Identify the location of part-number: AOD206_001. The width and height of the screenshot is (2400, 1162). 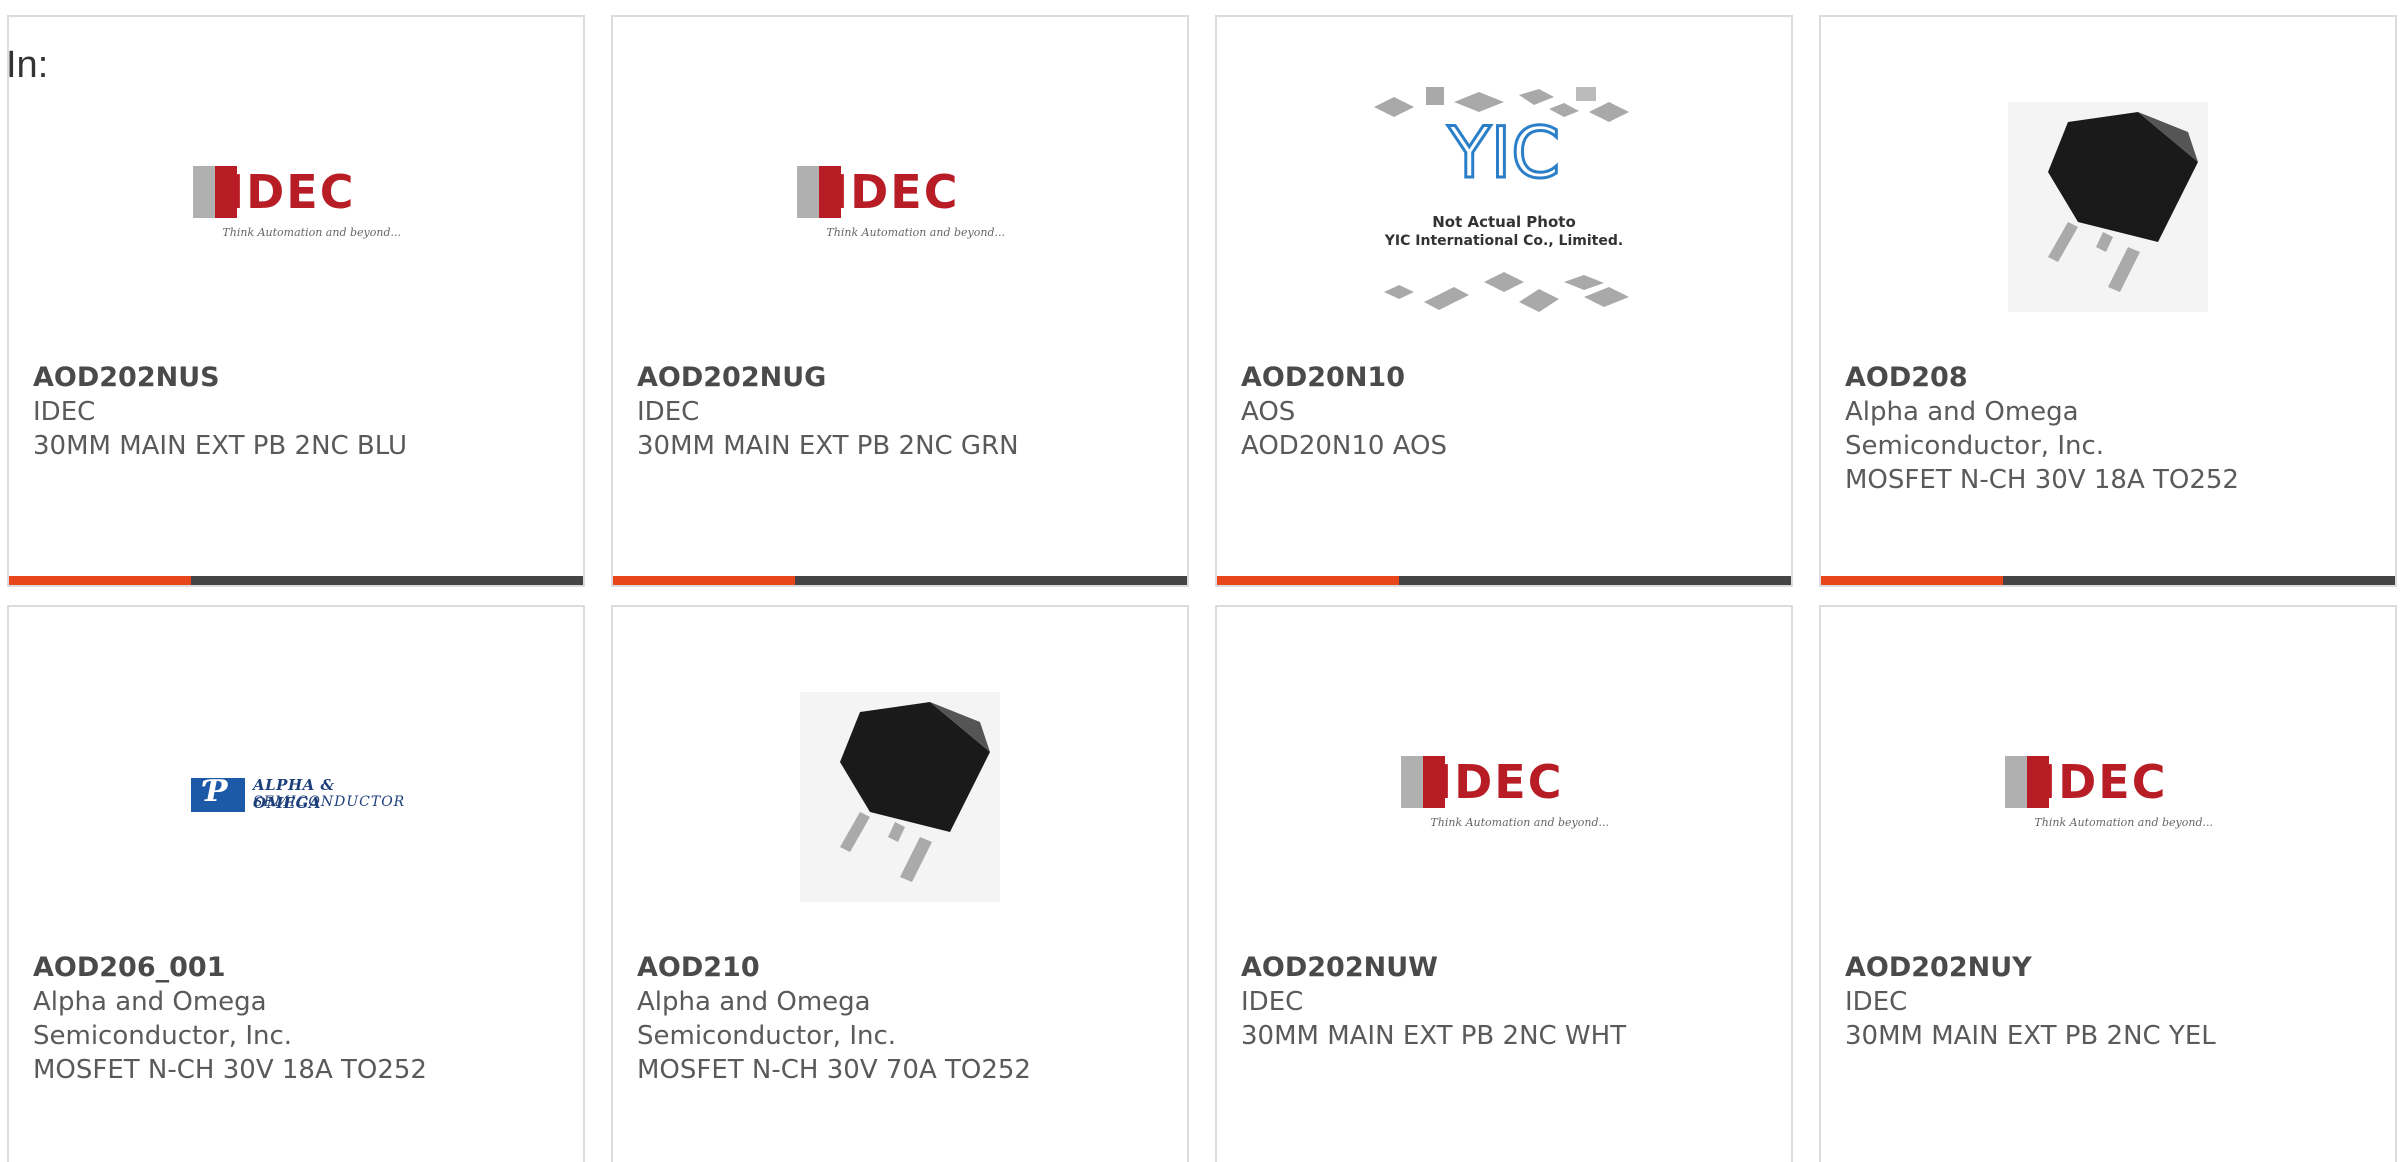
(253, 968).